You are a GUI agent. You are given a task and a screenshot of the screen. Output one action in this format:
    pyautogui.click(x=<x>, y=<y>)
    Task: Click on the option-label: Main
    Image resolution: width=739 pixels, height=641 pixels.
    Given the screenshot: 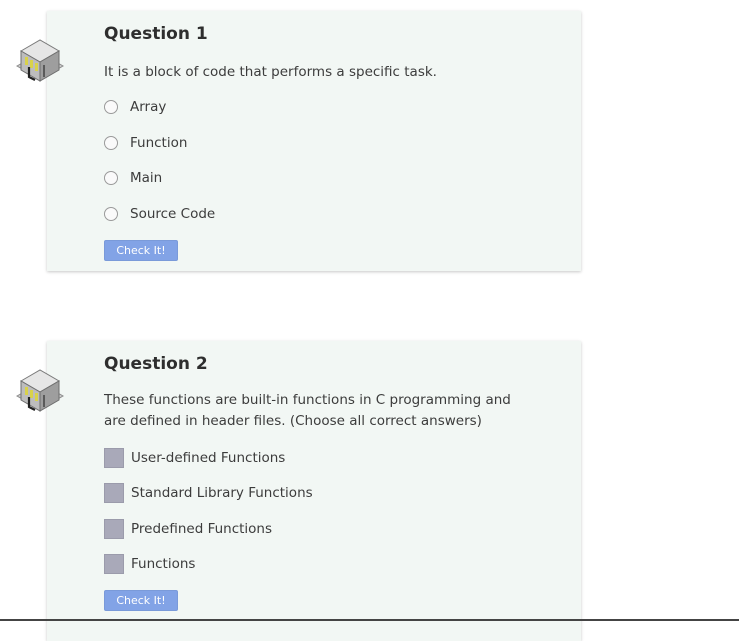 What is the action you would take?
    pyautogui.click(x=146, y=178)
    